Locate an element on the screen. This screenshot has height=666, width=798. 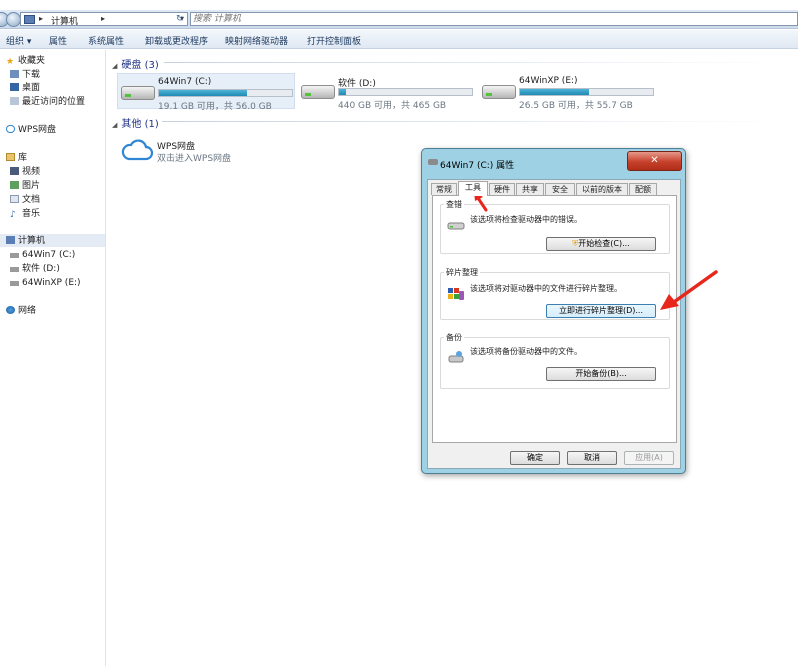
dialog-title: 64Win7 (C:) 属性 is located at coordinates (477, 166).